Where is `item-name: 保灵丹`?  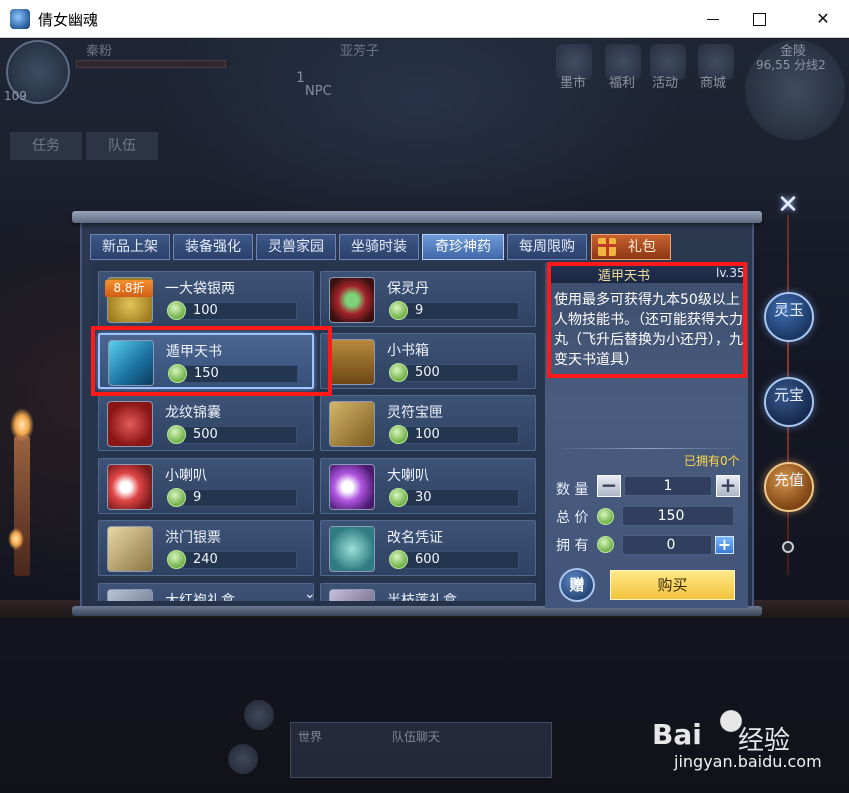 item-name: 保灵丹 is located at coordinates (408, 289).